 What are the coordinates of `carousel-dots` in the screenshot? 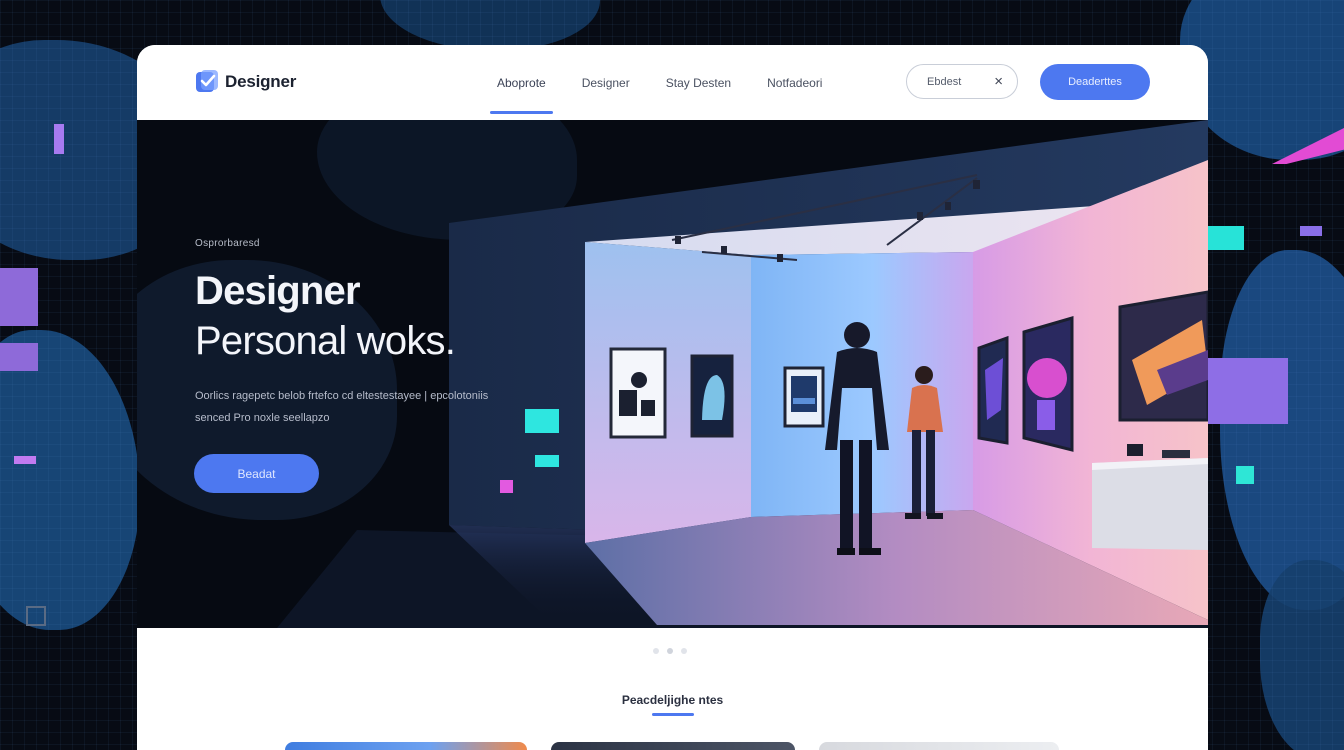 It's located at (670, 651).